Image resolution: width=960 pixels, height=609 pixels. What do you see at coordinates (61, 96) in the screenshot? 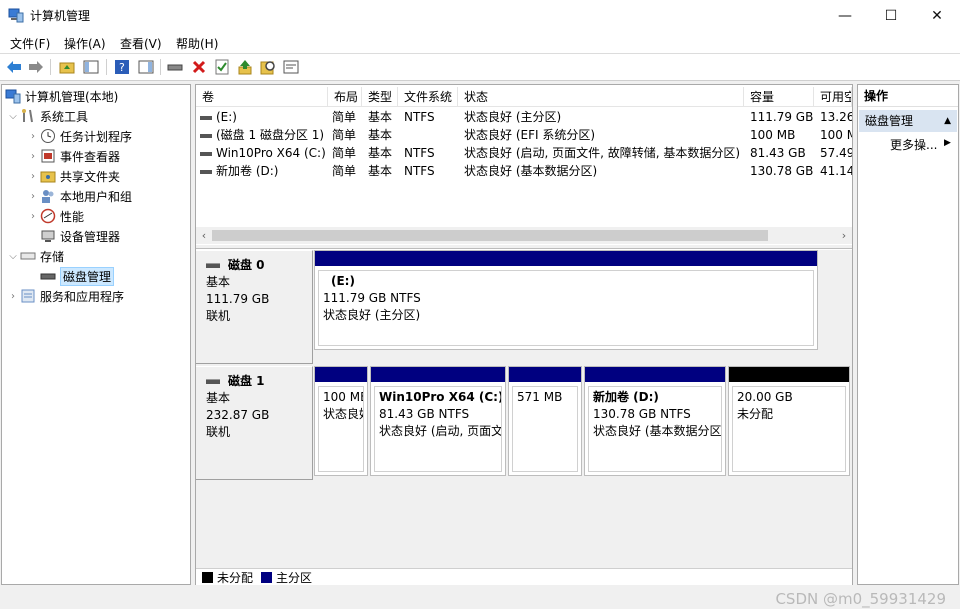
I see `tree-item-computer-management: 计算机管理(本地)` at bounding box center [61, 96].